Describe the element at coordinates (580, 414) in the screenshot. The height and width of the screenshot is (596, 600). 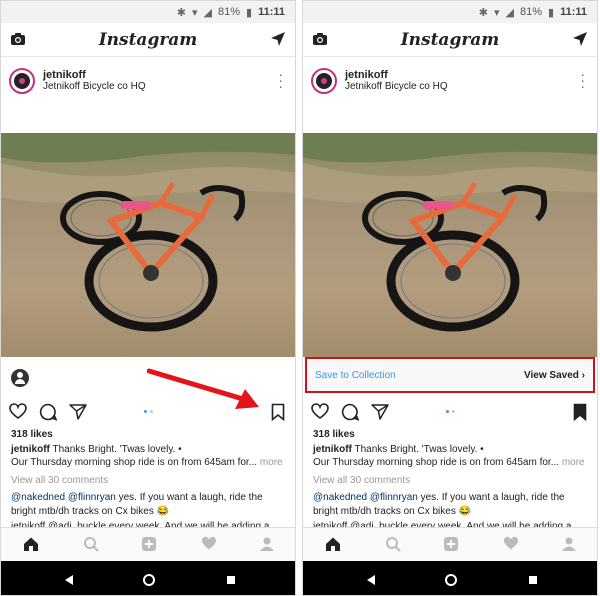
I see `bookmark-filled-icon` at that location.